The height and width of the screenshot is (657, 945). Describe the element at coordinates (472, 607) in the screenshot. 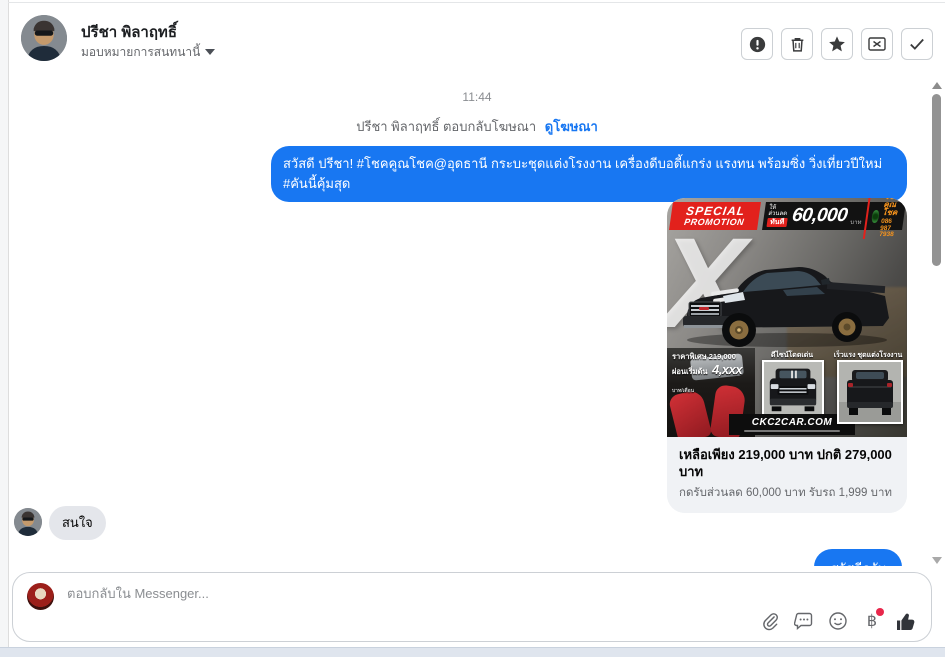

I see `reply-box: ฿` at that location.